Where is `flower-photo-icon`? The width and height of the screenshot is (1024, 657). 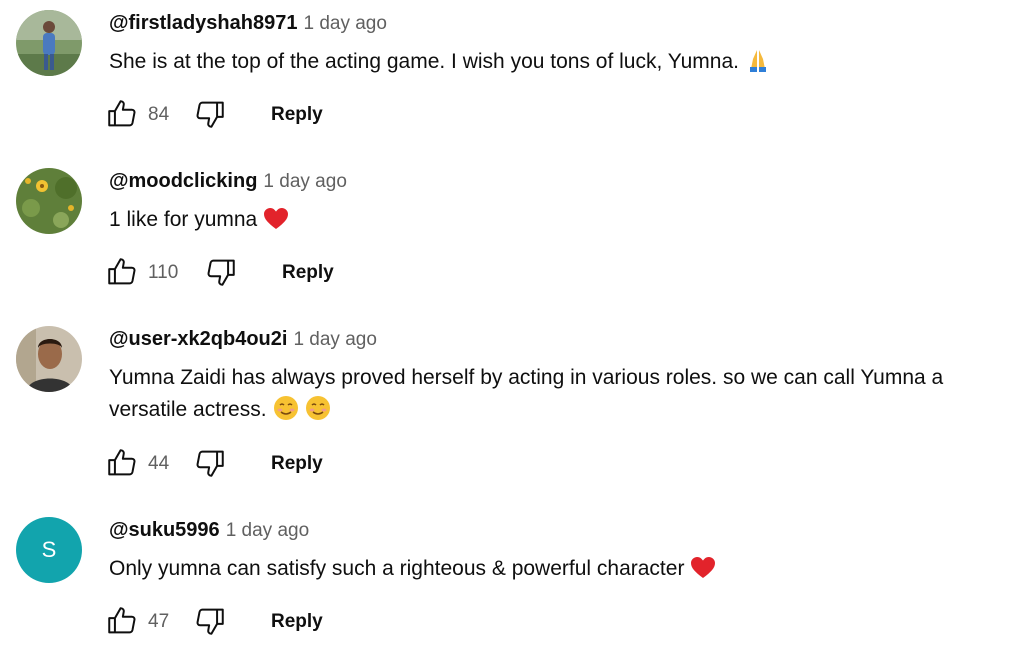
flower-photo-icon is located at coordinates (49, 201).